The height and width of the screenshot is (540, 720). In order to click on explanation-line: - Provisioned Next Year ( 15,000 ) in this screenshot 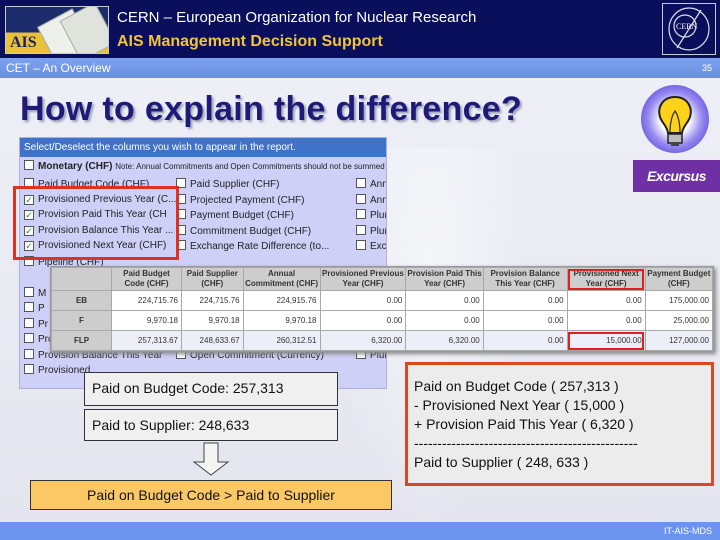, I will do `click(519, 405)`.